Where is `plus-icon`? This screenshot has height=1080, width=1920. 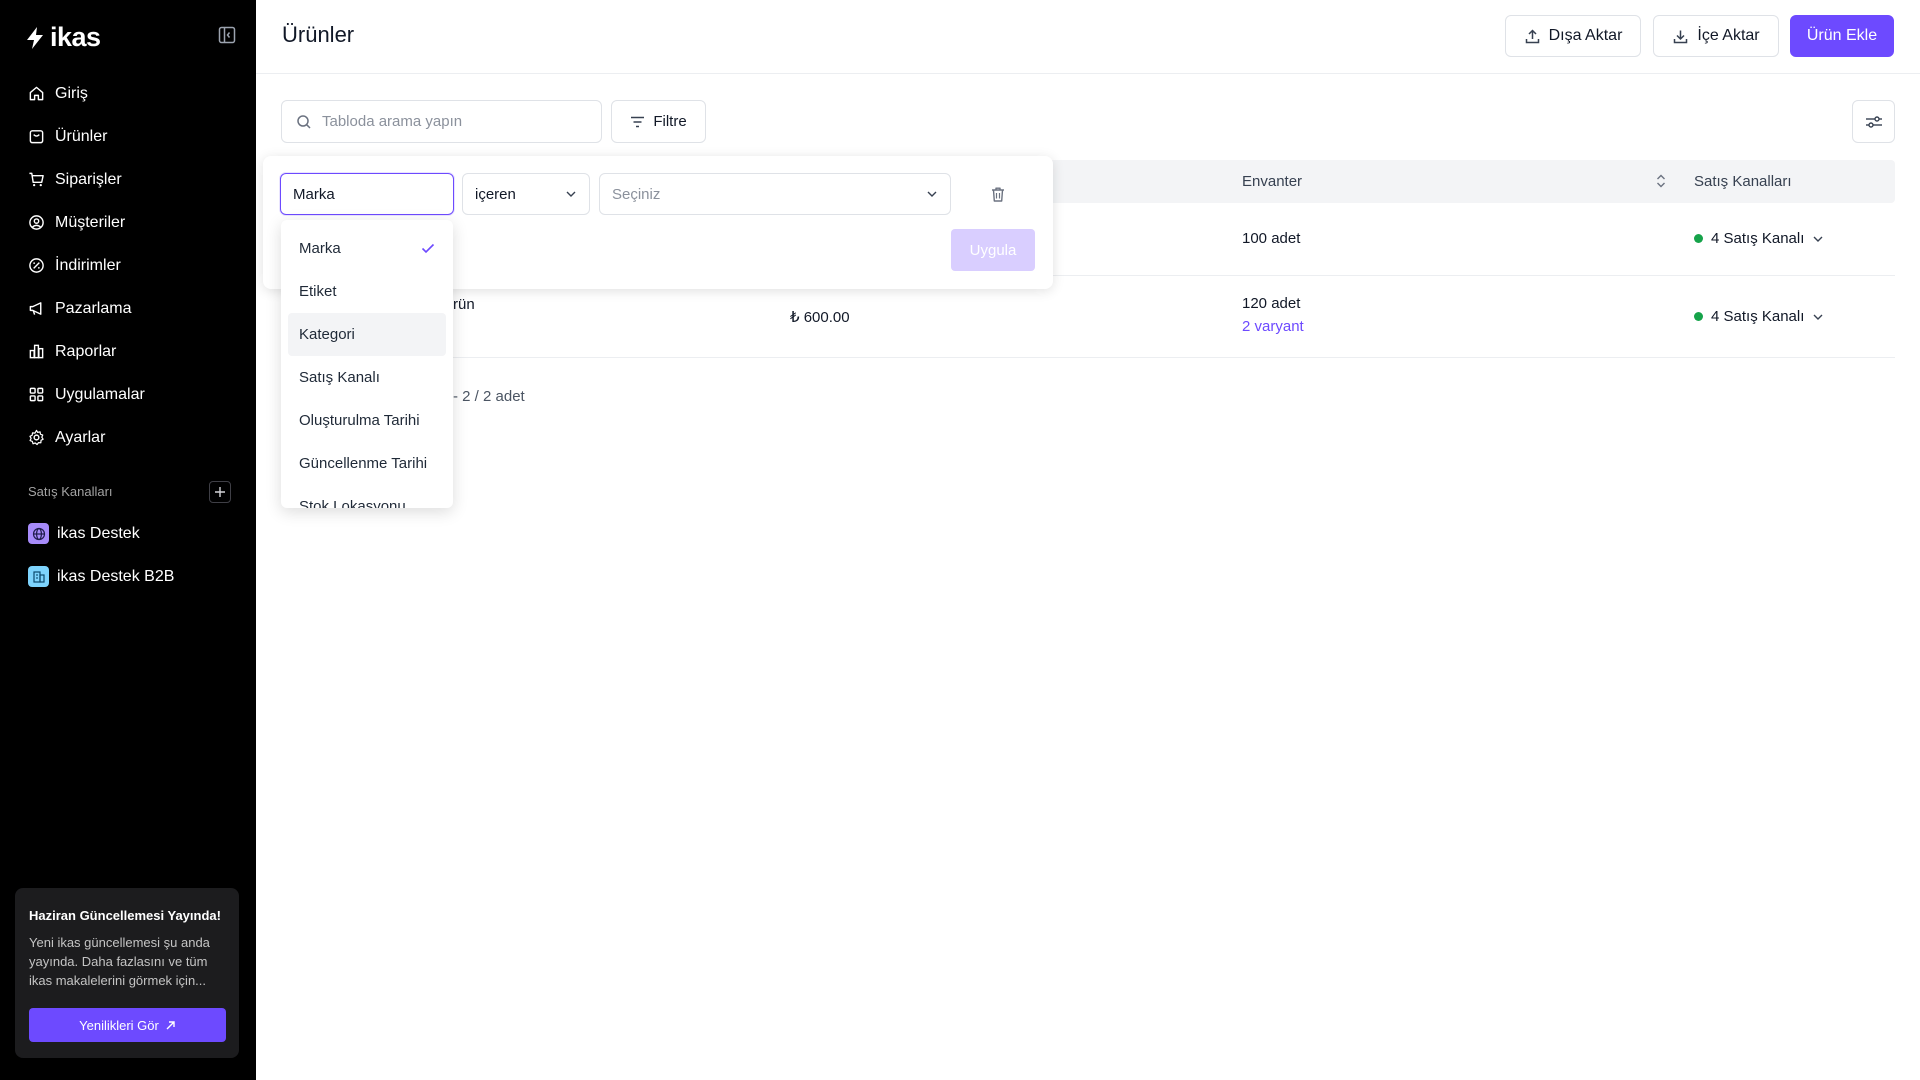
plus-icon is located at coordinates (220, 492).